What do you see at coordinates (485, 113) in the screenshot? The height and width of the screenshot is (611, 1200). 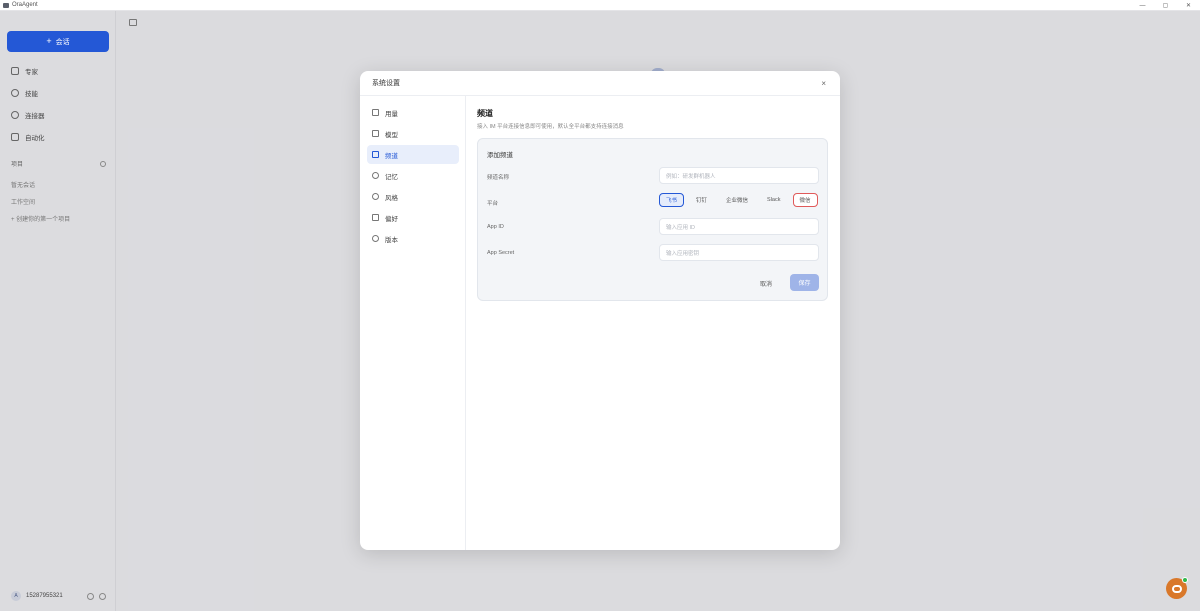 I see `section-title: 频道` at bounding box center [485, 113].